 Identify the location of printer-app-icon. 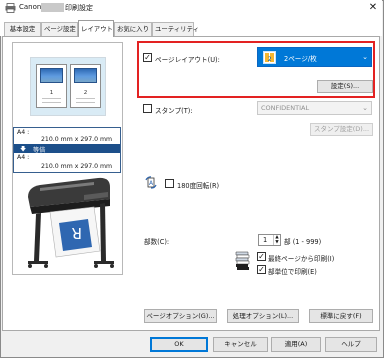
(10, 8).